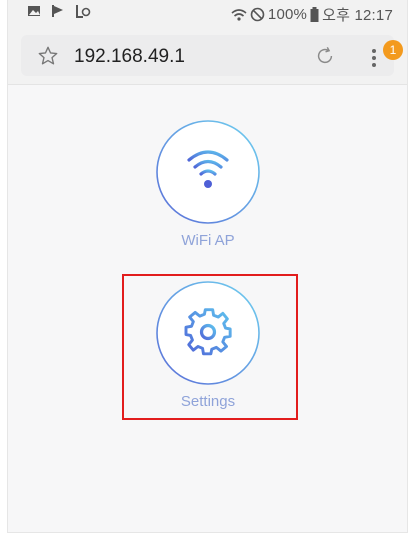 This screenshot has height=540, width=415. I want to click on status-right-icons: 100% 오후 12:17, so click(312, 14).